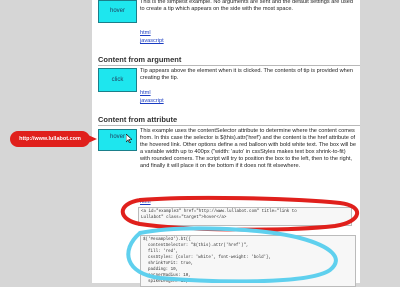  What do you see at coordinates (129, 138) in the screenshot?
I see `mouse-cursor-icon` at bounding box center [129, 138].